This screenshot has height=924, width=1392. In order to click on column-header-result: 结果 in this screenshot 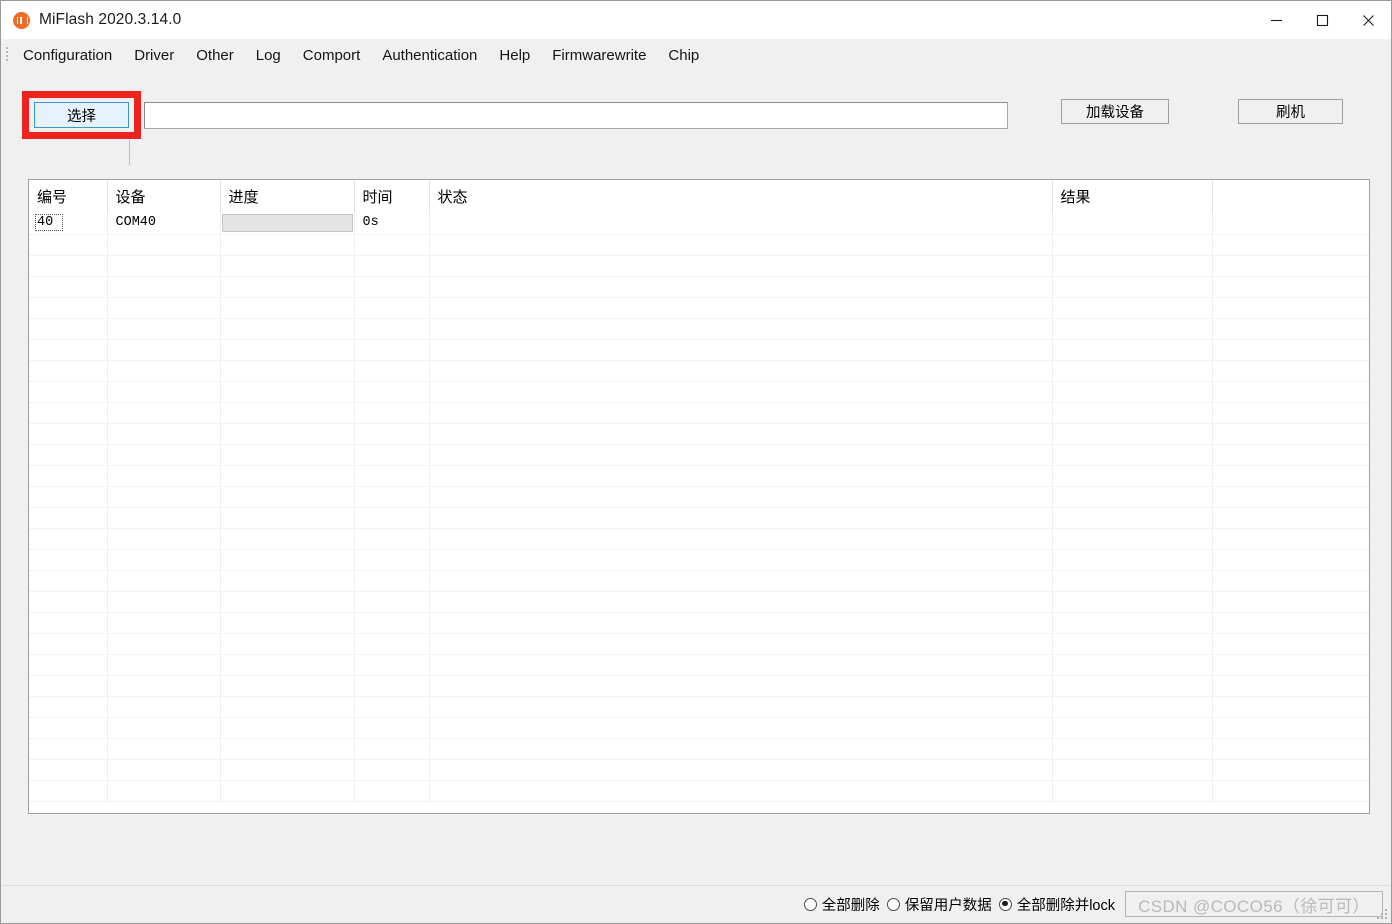, I will do `click(1132, 196)`.